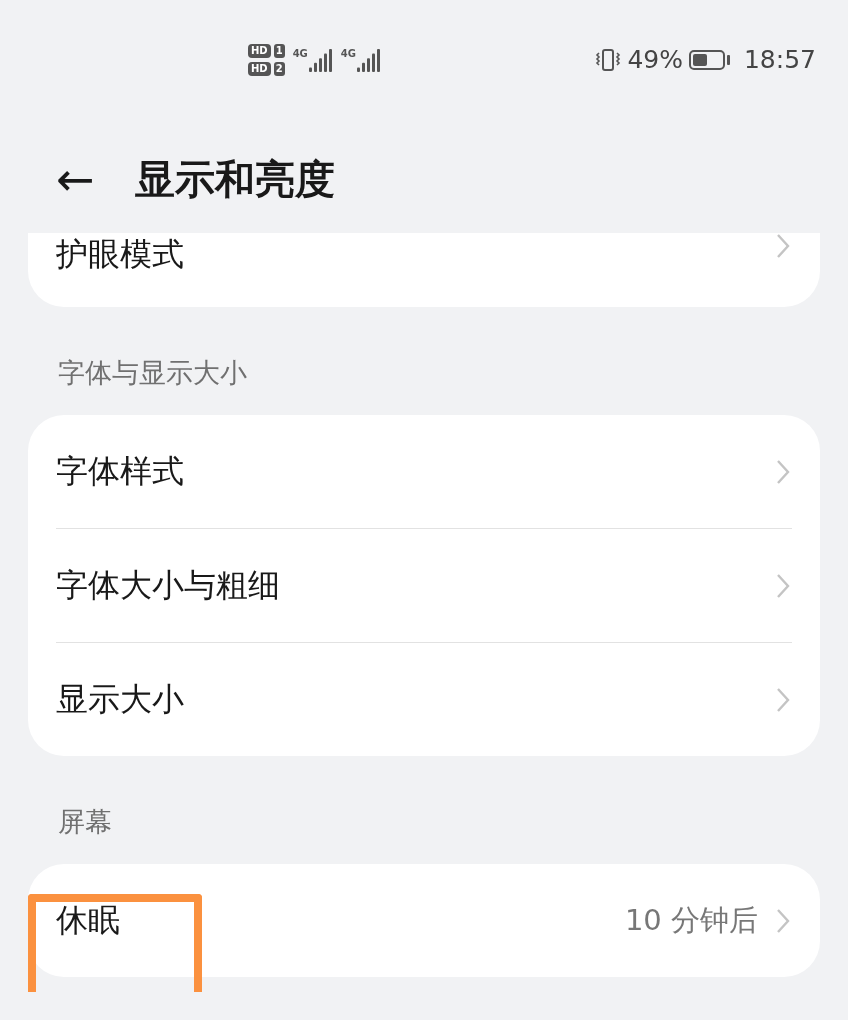 The width and height of the screenshot is (848, 1020). What do you see at coordinates (279, 68) in the screenshot?
I see `sim-slot: 2` at bounding box center [279, 68].